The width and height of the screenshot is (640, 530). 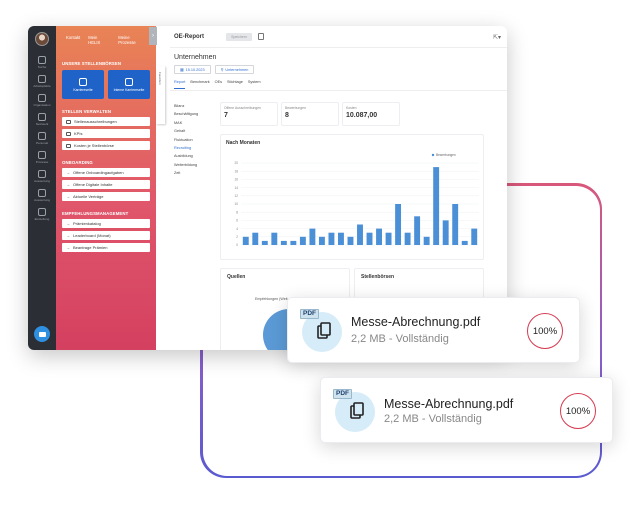 What do you see at coordinates (99, 40) in the screenshot?
I see `link-mein-helix: Mein HELIX` at bounding box center [99, 40].